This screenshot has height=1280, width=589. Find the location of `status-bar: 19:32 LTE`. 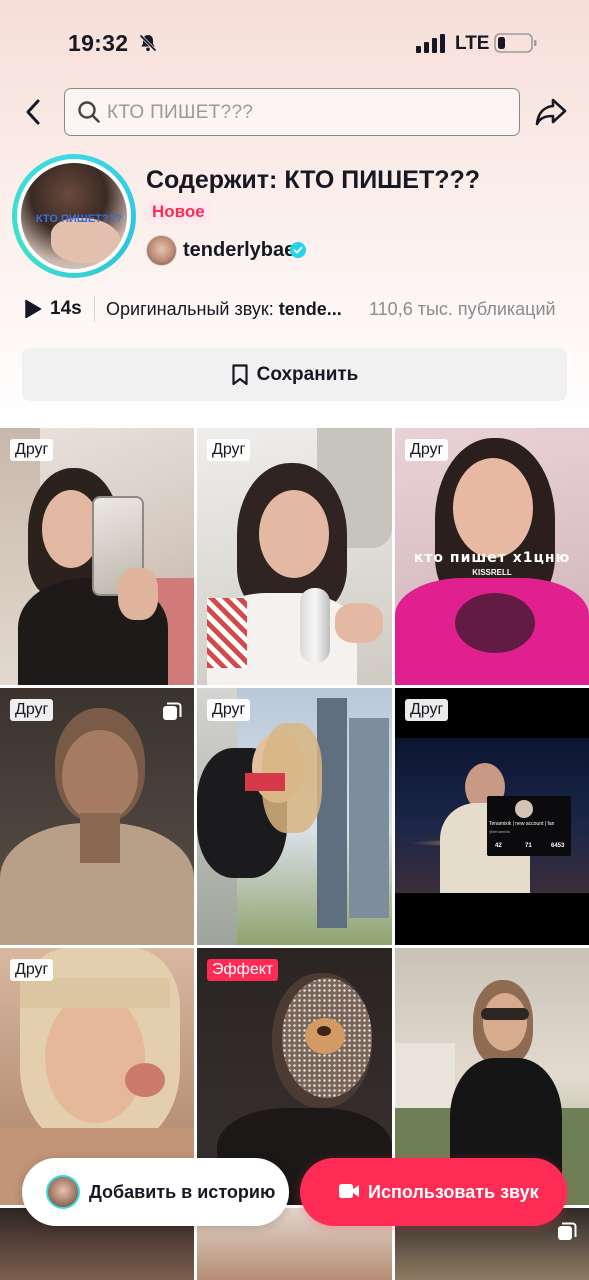

status-bar: 19:32 LTE is located at coordinates (294, 44).